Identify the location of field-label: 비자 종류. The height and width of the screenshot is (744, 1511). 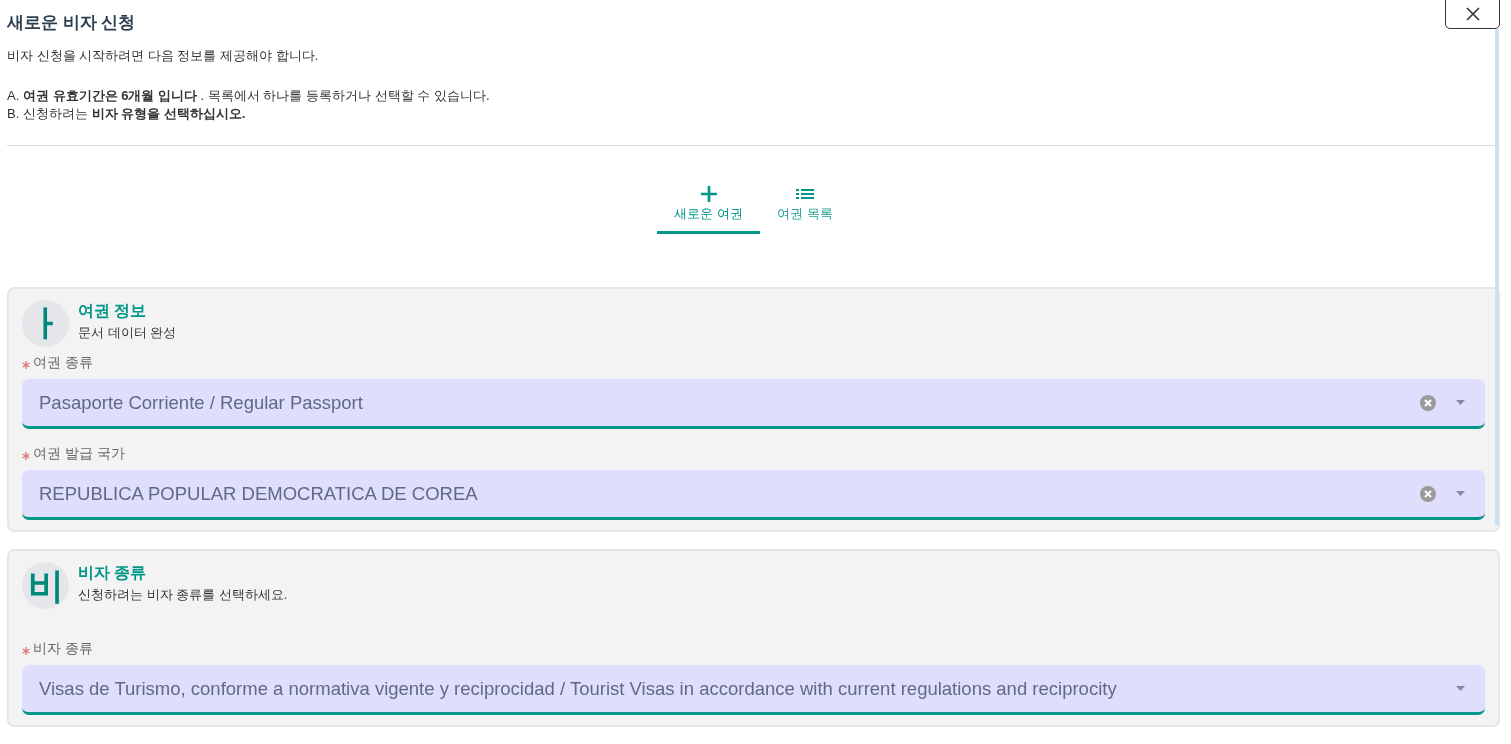
(63, 648).